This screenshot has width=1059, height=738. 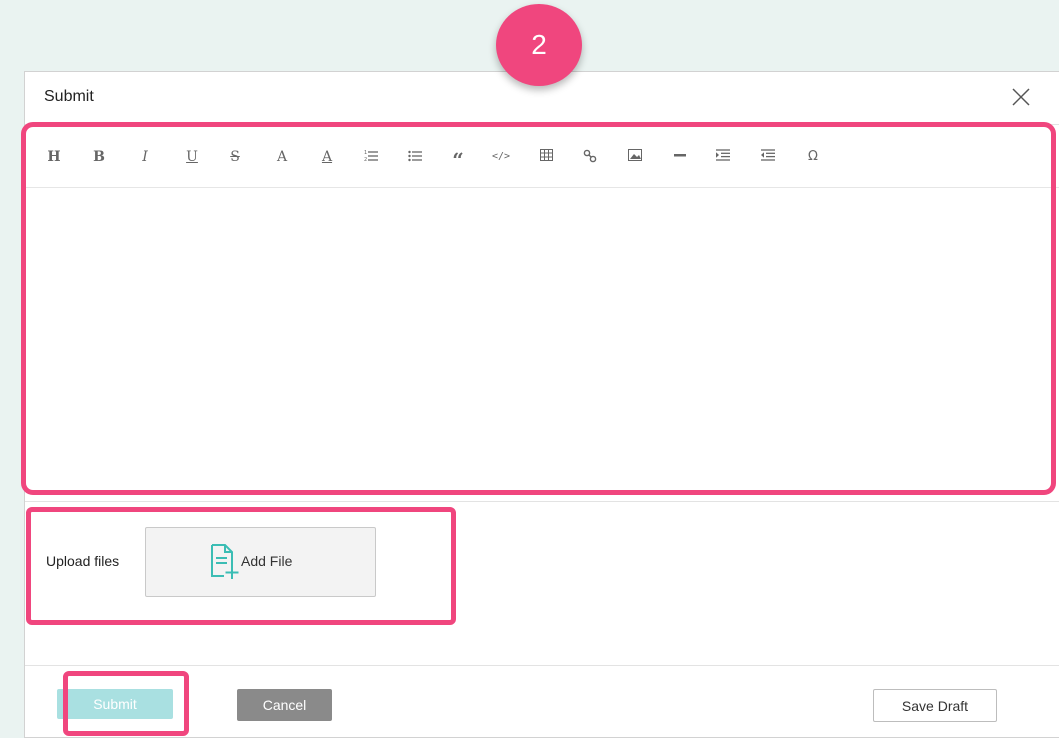 I want to click on table-icon, so click(x=546, y=157).